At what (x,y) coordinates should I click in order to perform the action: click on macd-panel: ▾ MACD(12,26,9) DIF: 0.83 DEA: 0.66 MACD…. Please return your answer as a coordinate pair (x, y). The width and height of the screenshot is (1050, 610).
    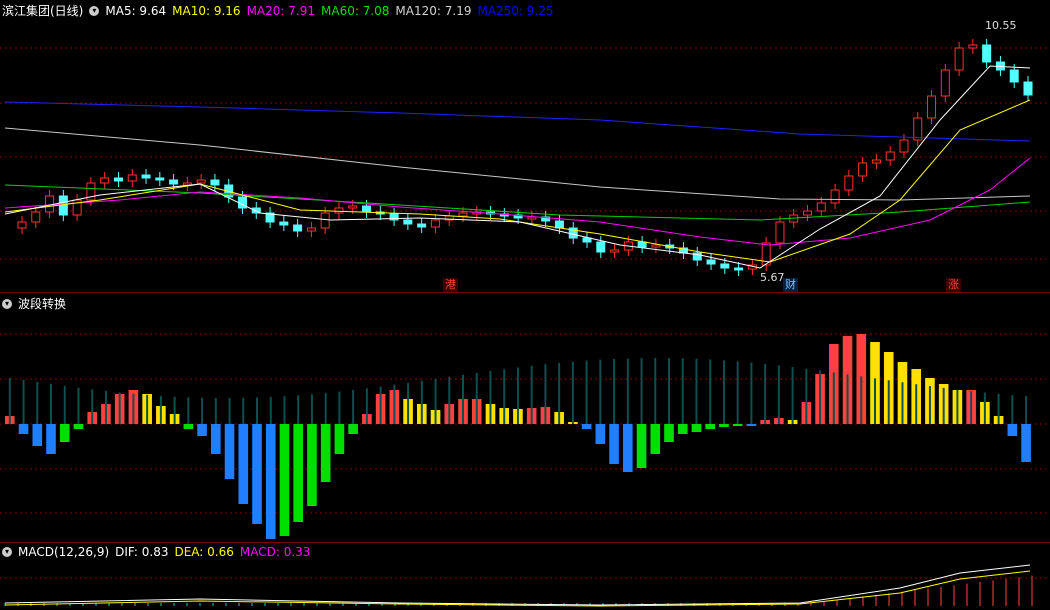
    Looking at the image, I should click on (525, 576).